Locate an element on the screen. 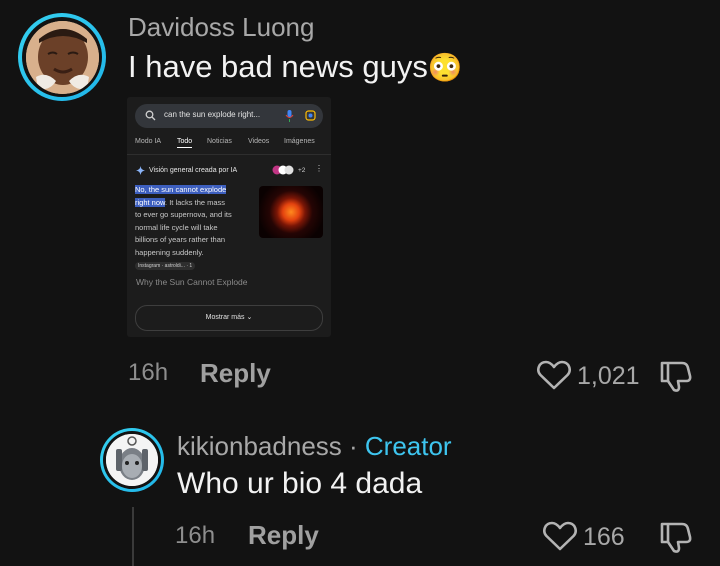 This screenshot has height=566, width=720. source-favicons-icon is located at coordinates (283, 170).